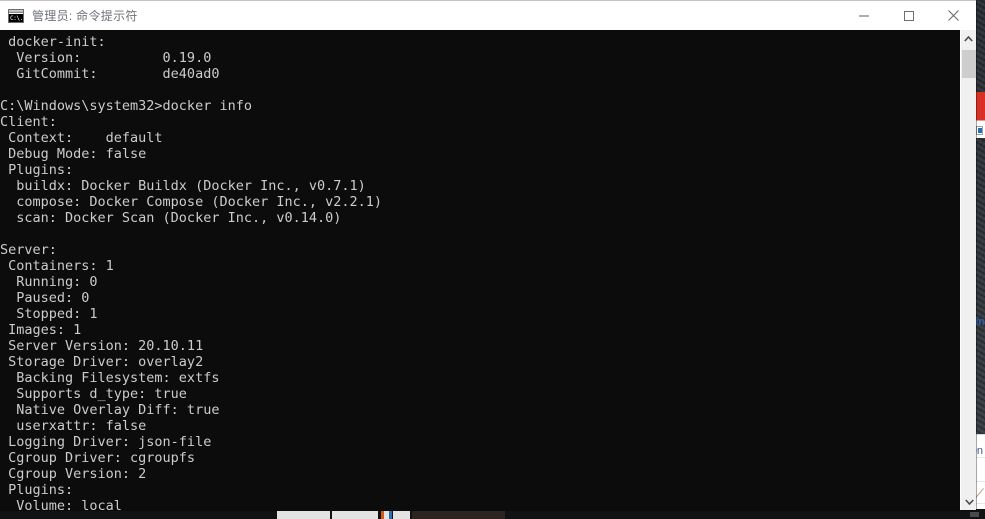 The width and height of the screenshot is (985, 519). I want to click on title-bar: C:\. 管理员: 命令提示符, so click(488, 15).